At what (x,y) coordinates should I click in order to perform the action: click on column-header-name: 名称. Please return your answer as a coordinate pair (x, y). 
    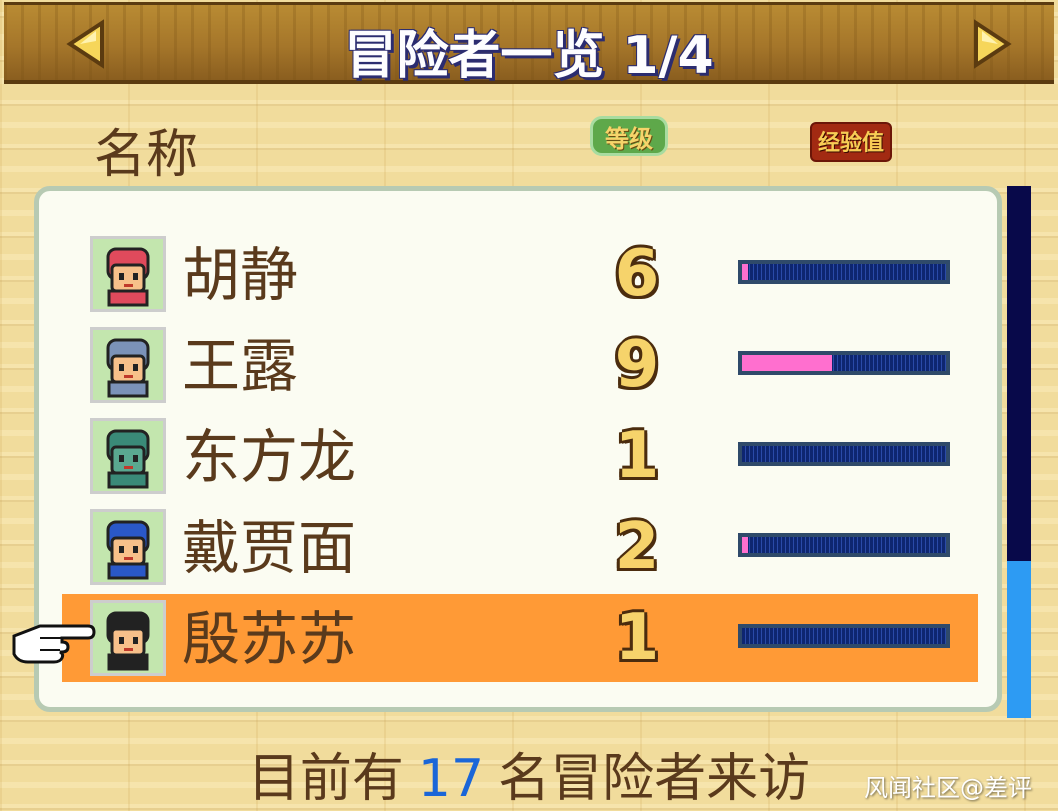
    Looking at the image, I should click on (146, 155).